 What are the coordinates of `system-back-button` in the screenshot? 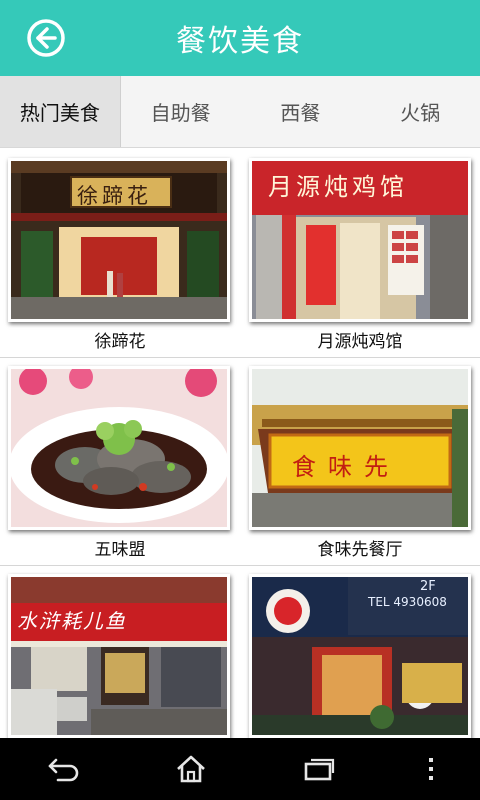 It's located at (64, 769).